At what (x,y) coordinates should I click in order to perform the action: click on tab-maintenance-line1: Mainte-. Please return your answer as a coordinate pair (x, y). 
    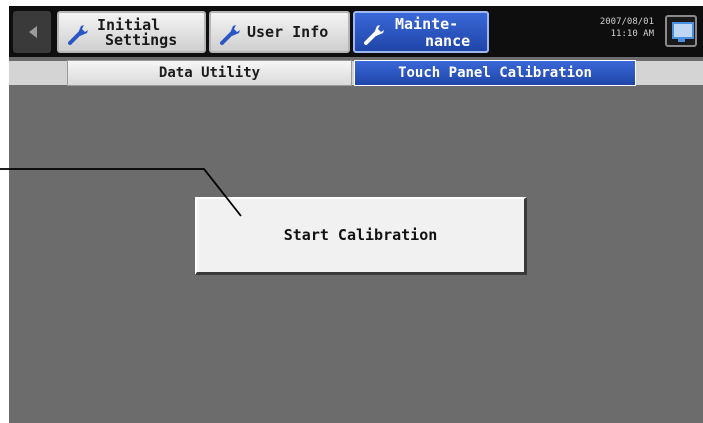
    Looking at the image, I should click on (427, 24).